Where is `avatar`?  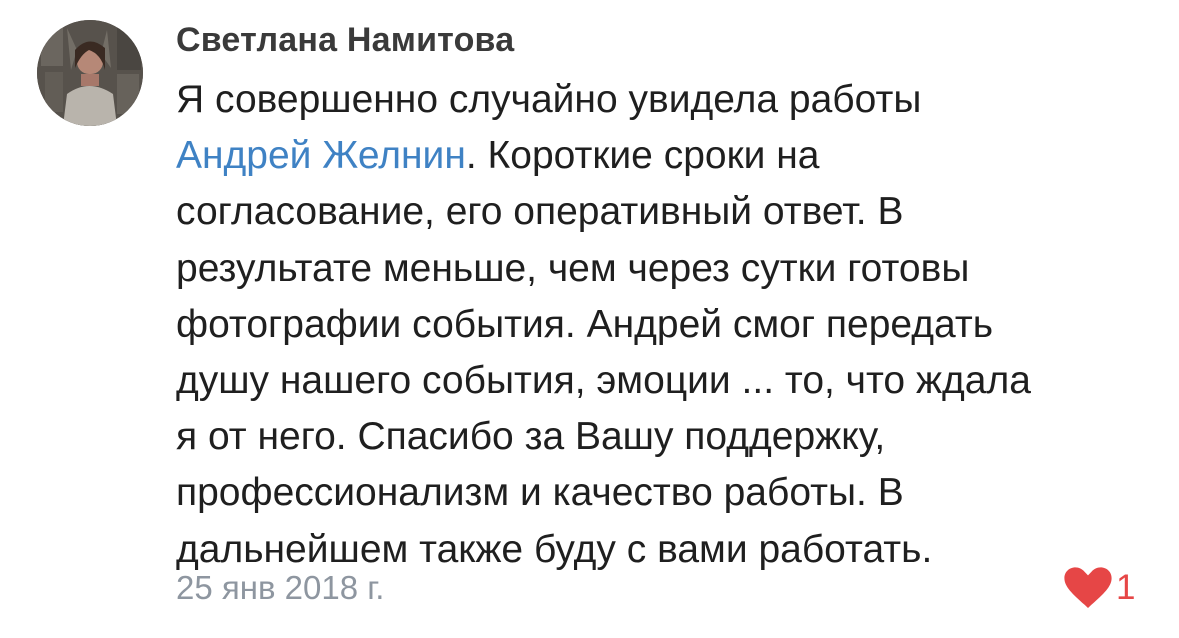 avatar is located at coordinates (90, 73).